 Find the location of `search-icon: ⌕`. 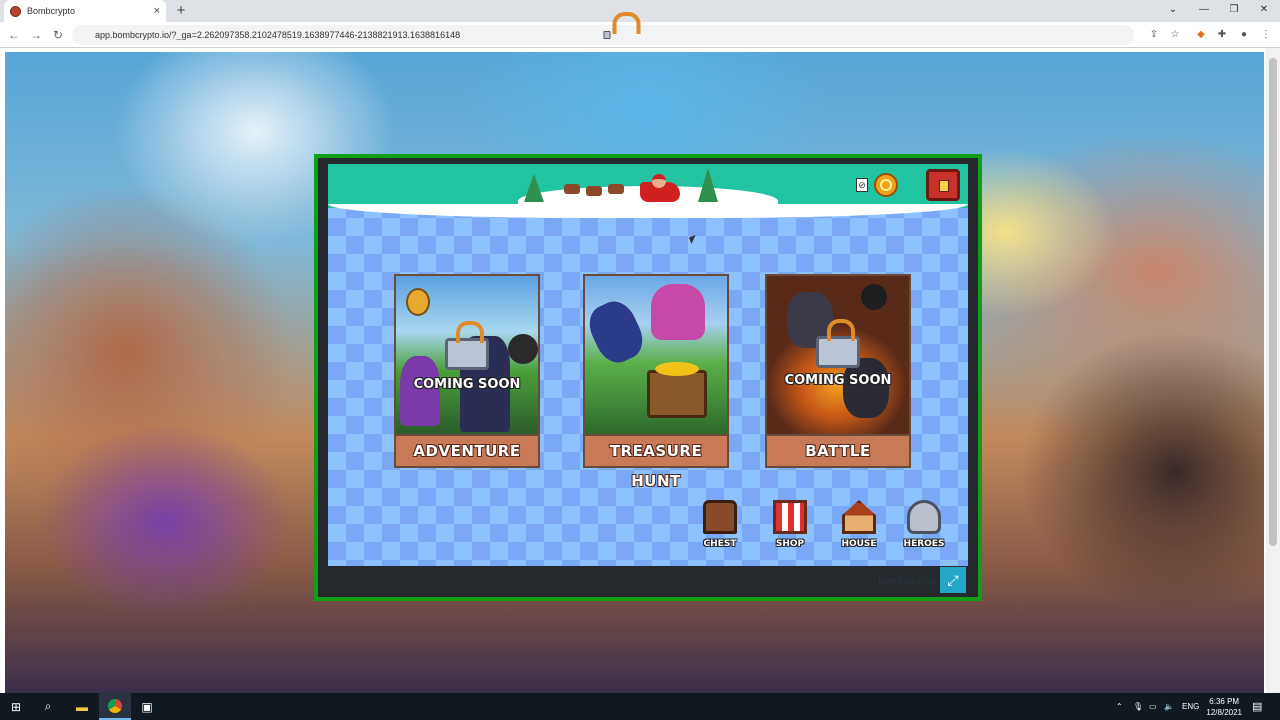

search-icon: ⌕ is located at coordinates (48, 706).